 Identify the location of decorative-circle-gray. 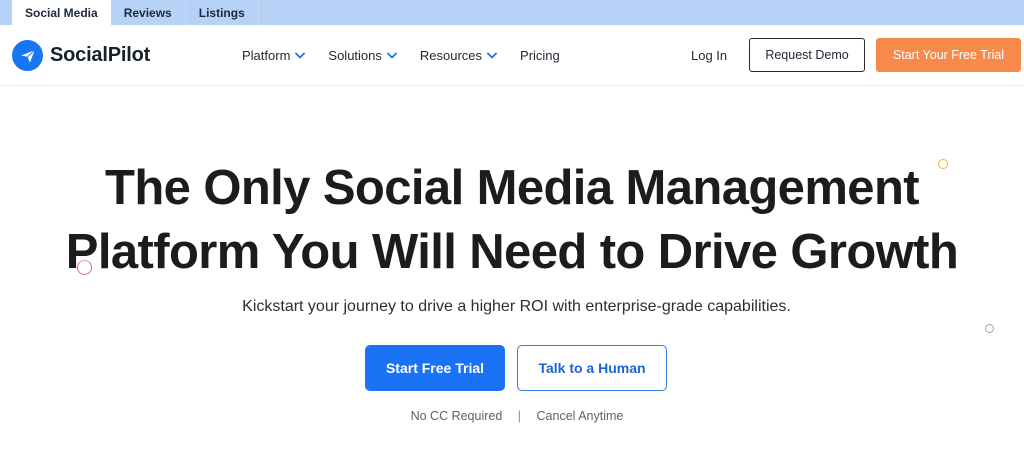
(989, 328).